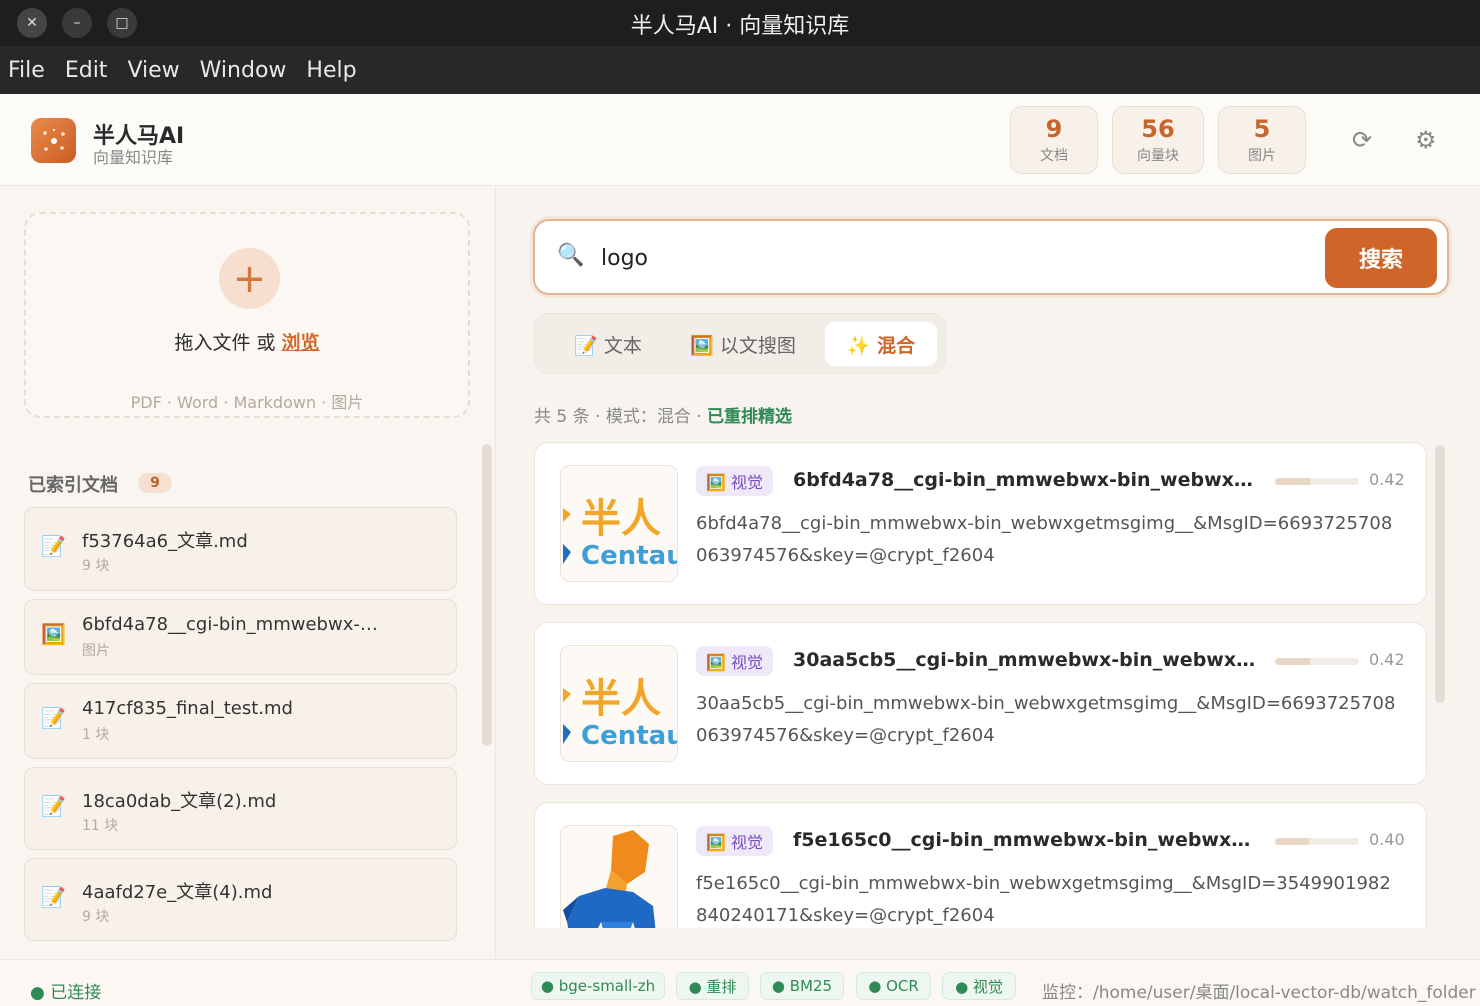 This screenshot has height=1006, width=1480. I want to click on menu-help: Help, so click(331, 70).